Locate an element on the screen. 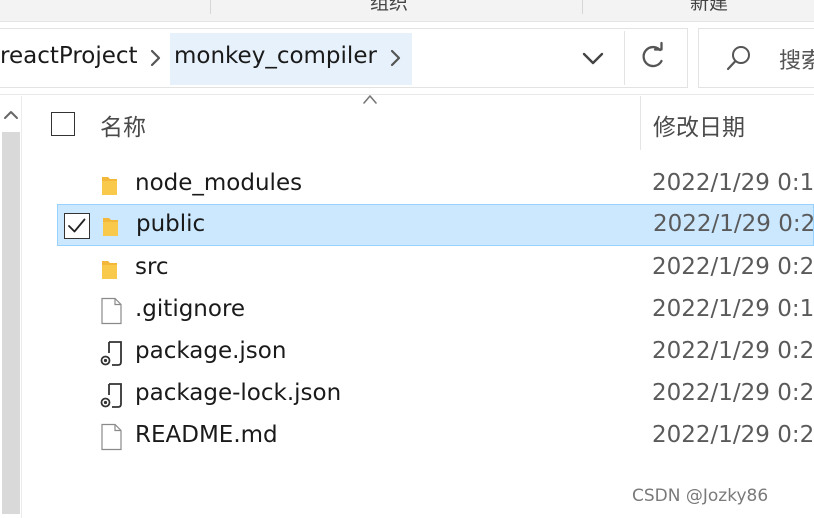 Image resolution: width=814 pixels, height=518 pixels. refresh-icon is located at coordinates (652, 54).